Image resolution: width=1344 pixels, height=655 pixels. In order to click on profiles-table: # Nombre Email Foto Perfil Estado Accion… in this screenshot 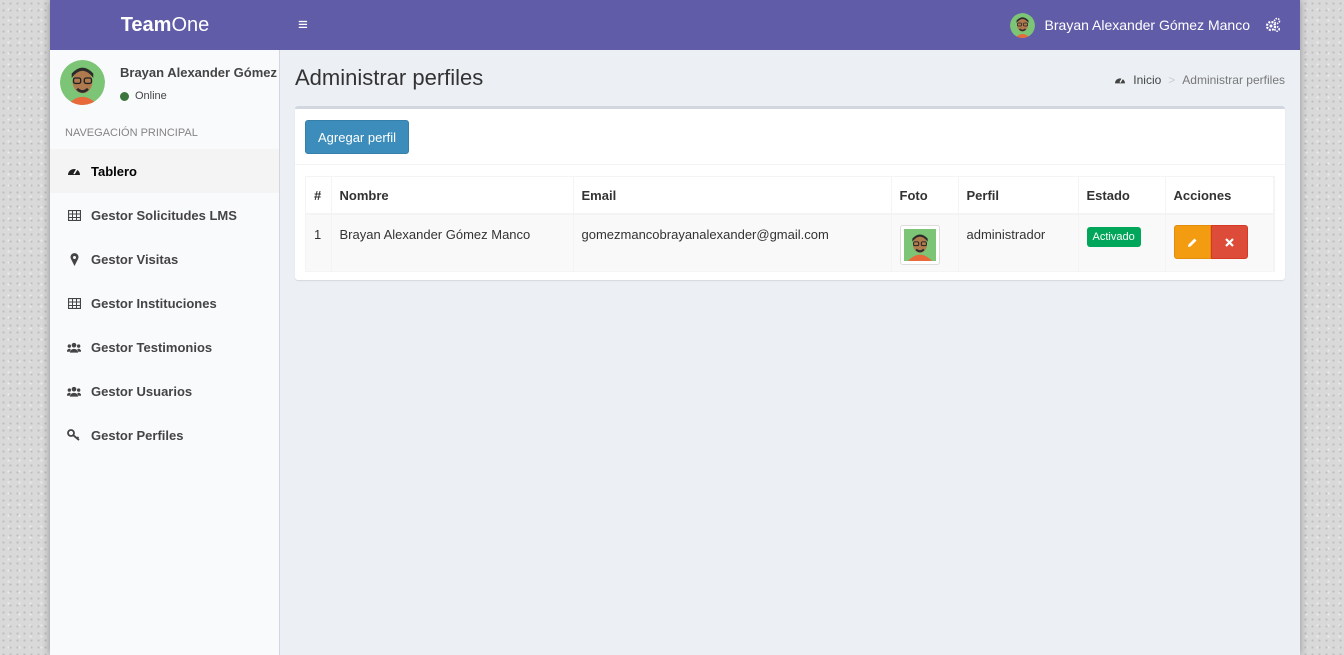, I will do `click(790, 224)`.